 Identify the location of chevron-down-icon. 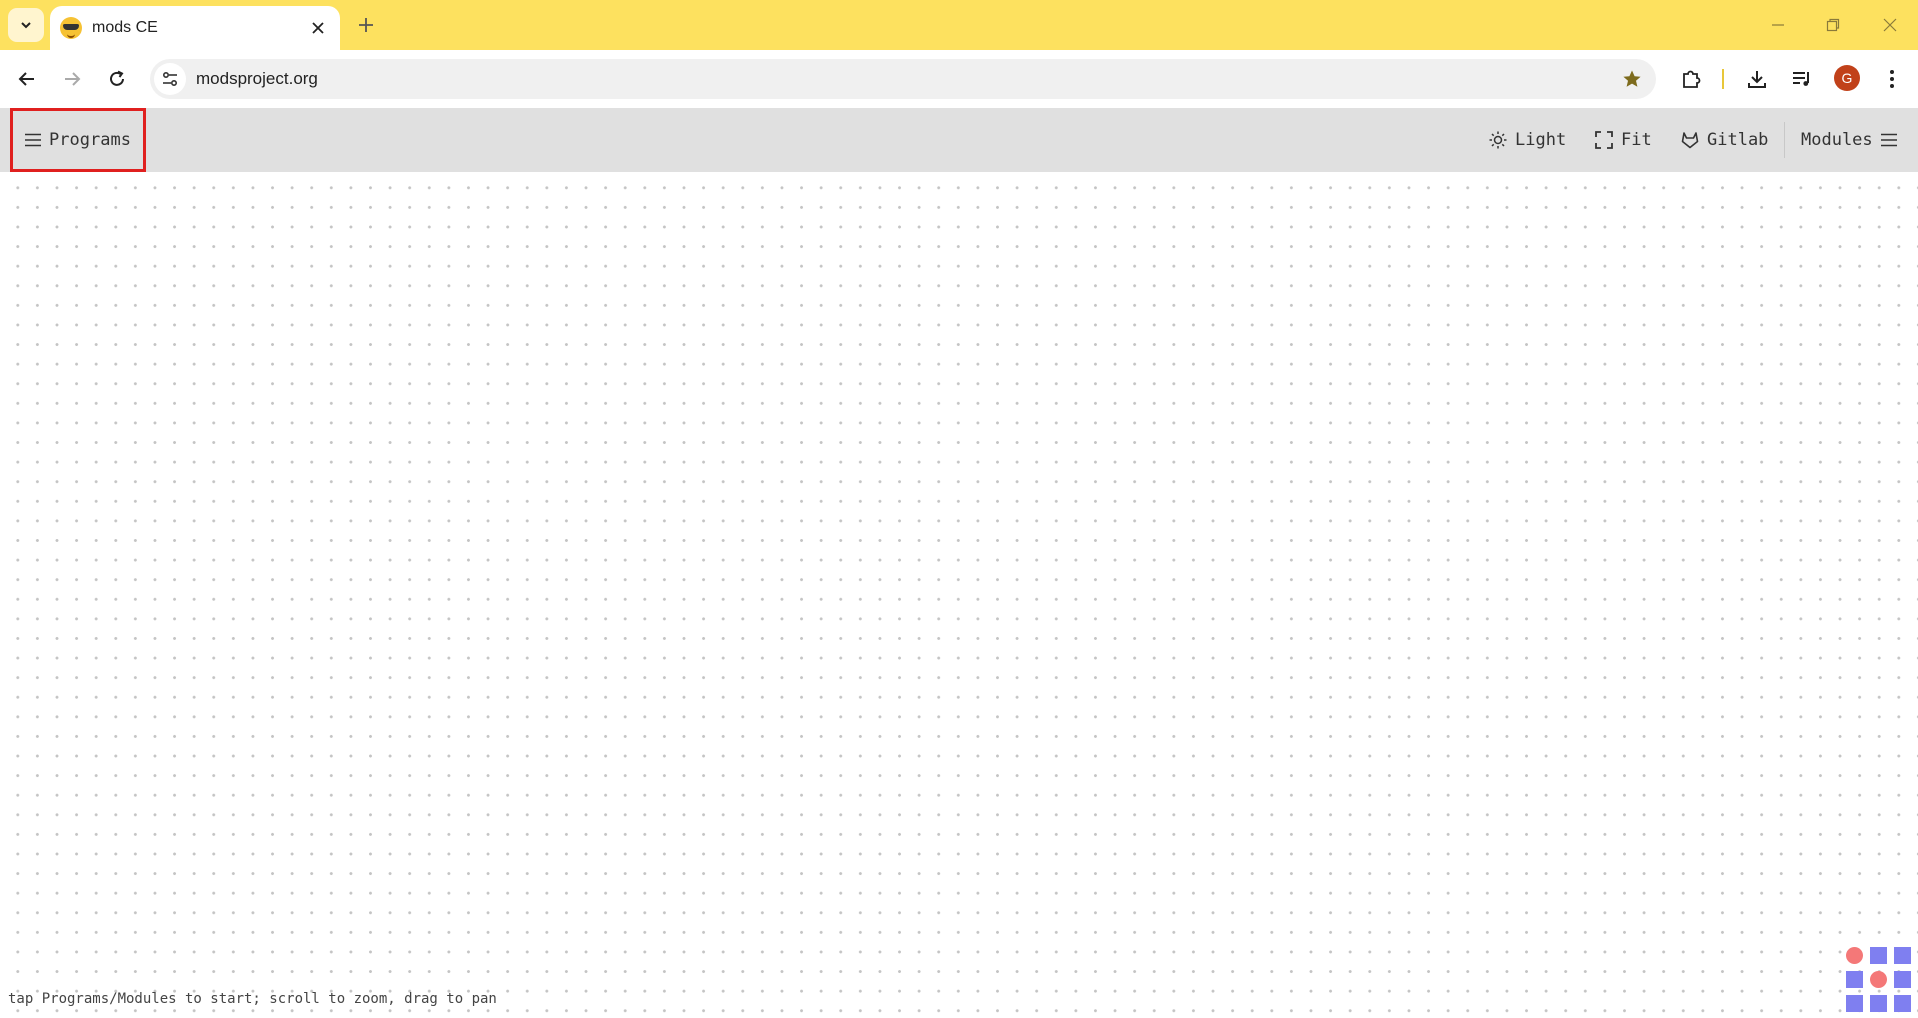
(26, 25).